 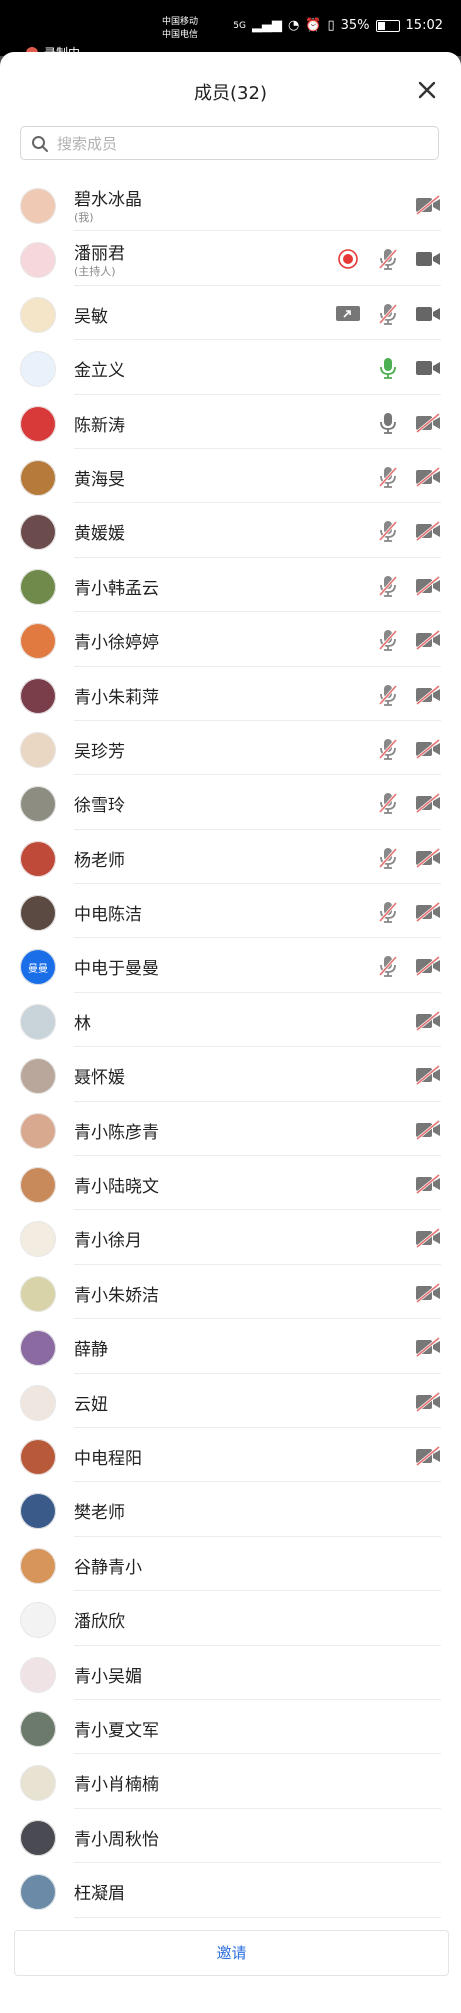 What do you see at coordinates (293, 25) in the screenshot?
I see `wifi-icon: ◔` at bounding box center [293, 25].